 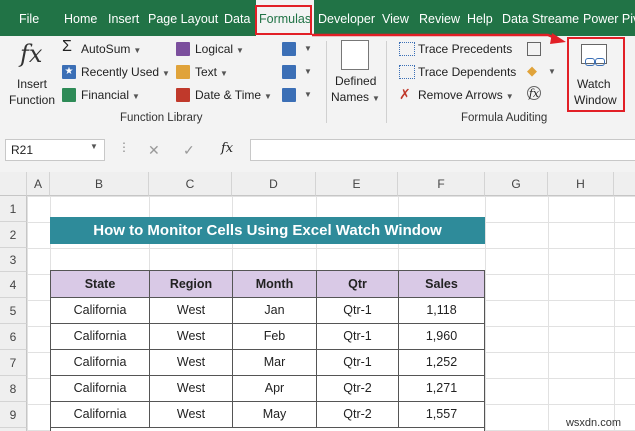 What do you see at coordinates (110, 95) in the screenshot?
I see `financial-button: Financial ▼` at bounding box center [110, 95].